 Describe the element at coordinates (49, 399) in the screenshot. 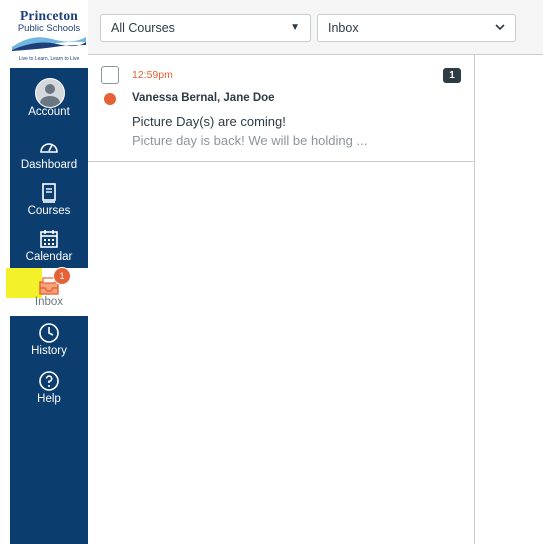

I see `nav-label-help: Help` at that location.